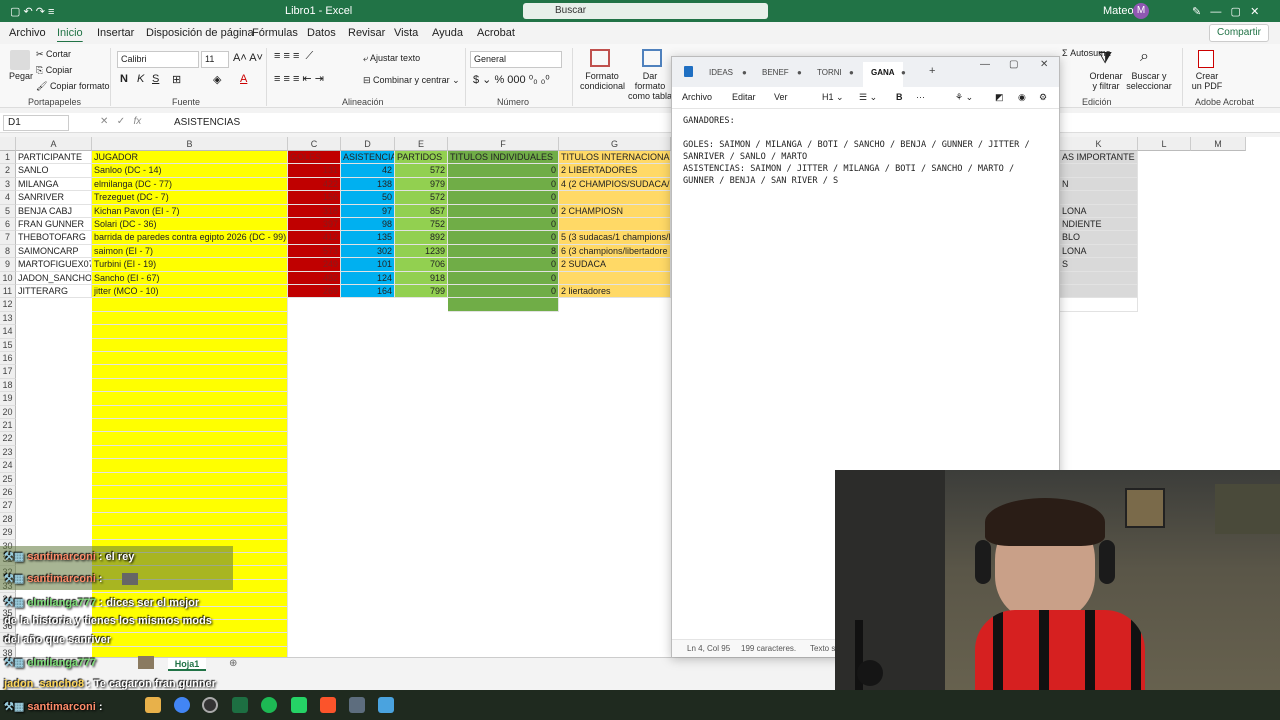  Describe the element at coordinates (368, 238) in the screenshot. I see `cell: 135` at that location.